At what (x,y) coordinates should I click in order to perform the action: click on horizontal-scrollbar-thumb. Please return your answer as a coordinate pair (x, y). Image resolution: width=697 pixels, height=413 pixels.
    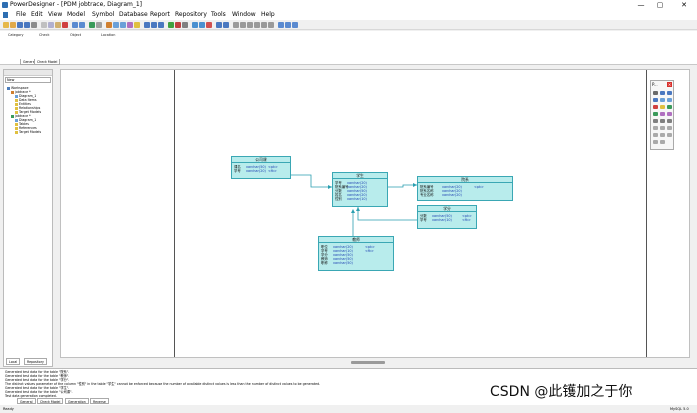
    Looking at the image, I should click on (368, 362).